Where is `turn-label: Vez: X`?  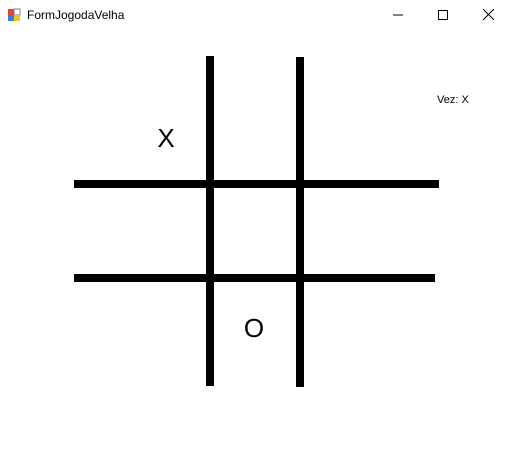
turn-label: Vez: X is located at coordinates (453, 100).